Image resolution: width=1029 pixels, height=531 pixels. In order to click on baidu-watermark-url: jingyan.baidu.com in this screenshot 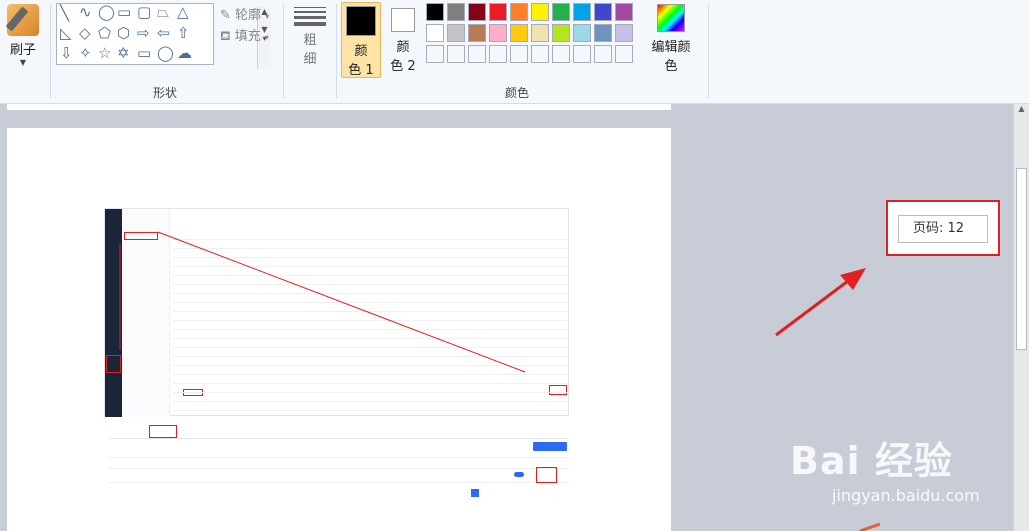, I will do `click(906, 495)`.